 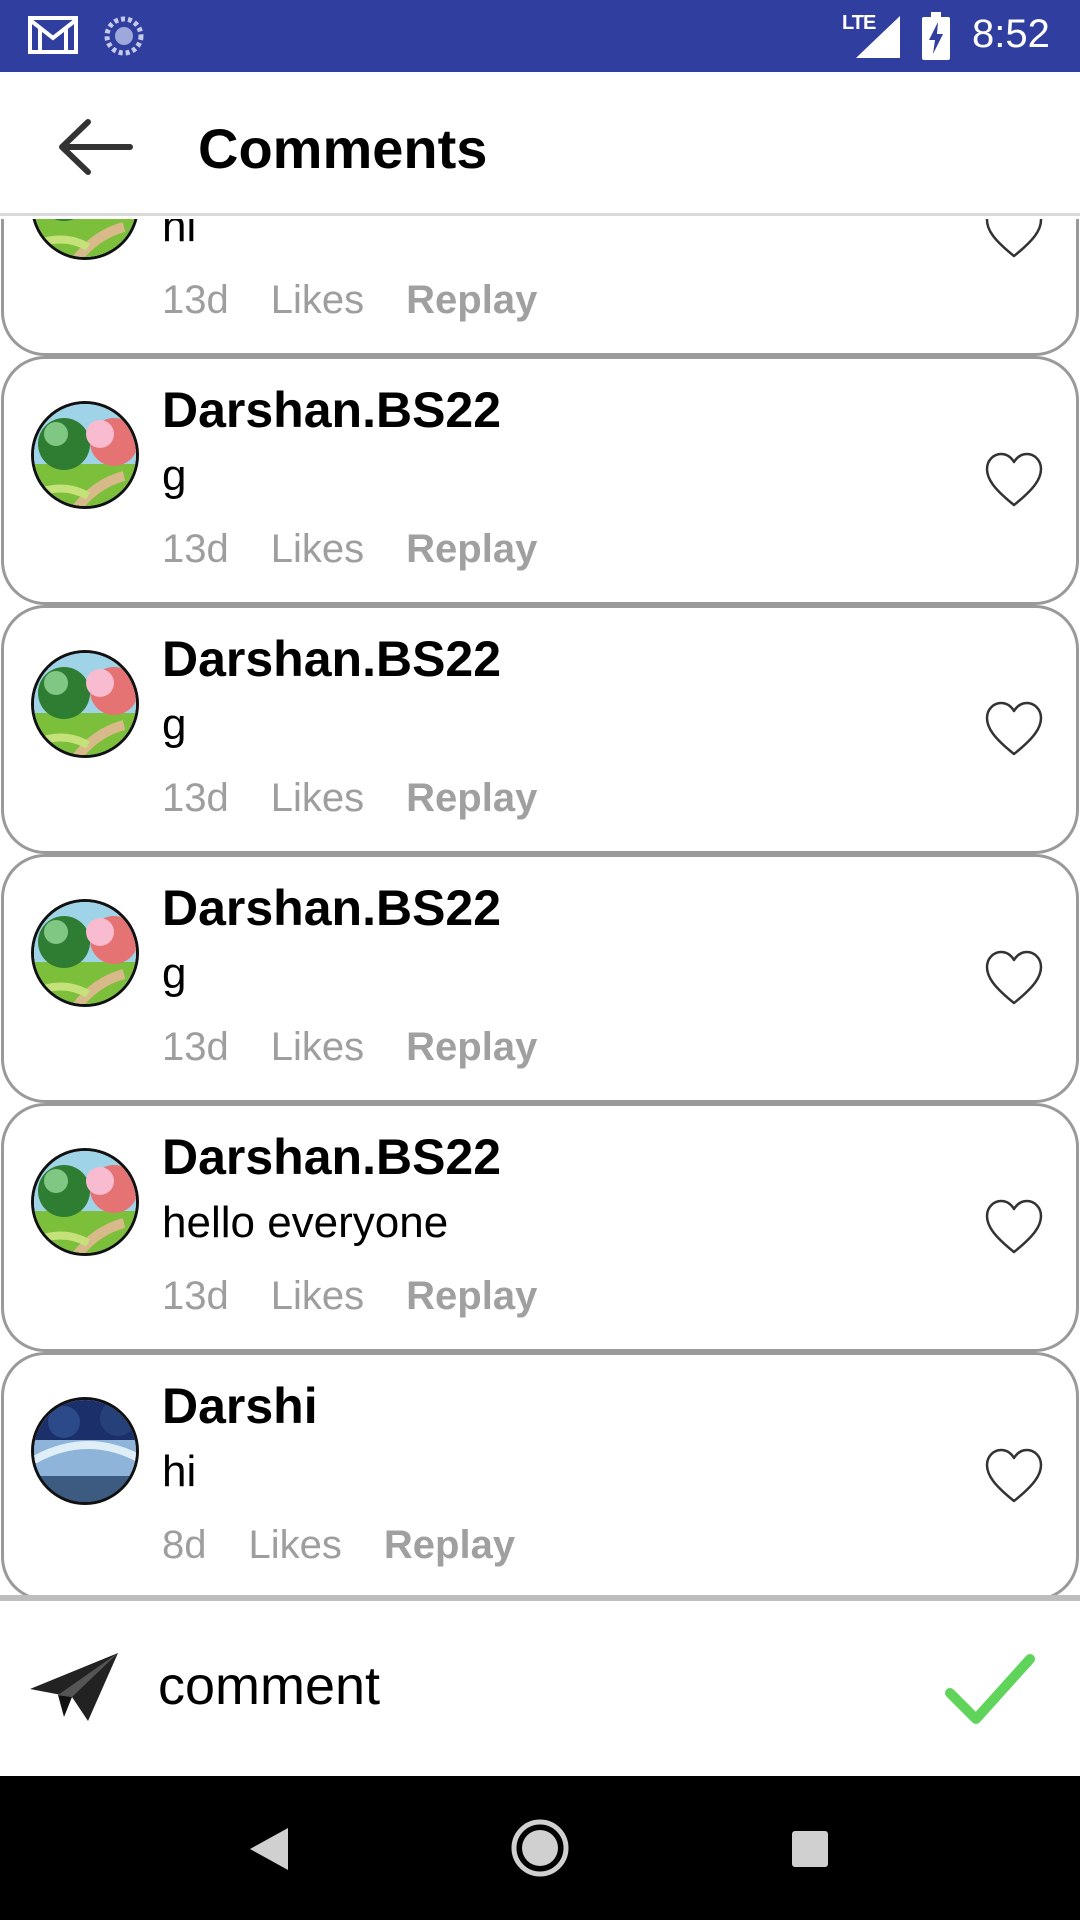 What do you see at coordinates (240, 1406) in the screenshot?
I see `comment-username: Darshi` at bounding box center [240, 1406].